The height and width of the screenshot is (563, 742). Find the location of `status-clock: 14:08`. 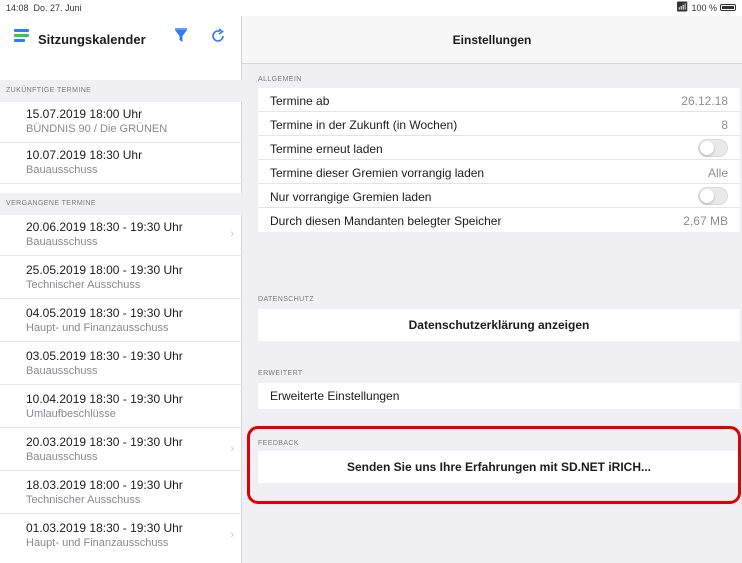

status-clock: 14:08 is located at coordinates (17, 8).